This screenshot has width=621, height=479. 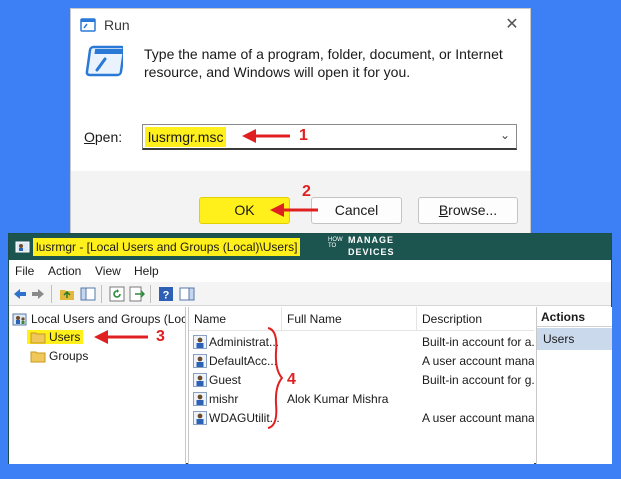 I want to click on users-groups-icon, so click(x=19, y=319).